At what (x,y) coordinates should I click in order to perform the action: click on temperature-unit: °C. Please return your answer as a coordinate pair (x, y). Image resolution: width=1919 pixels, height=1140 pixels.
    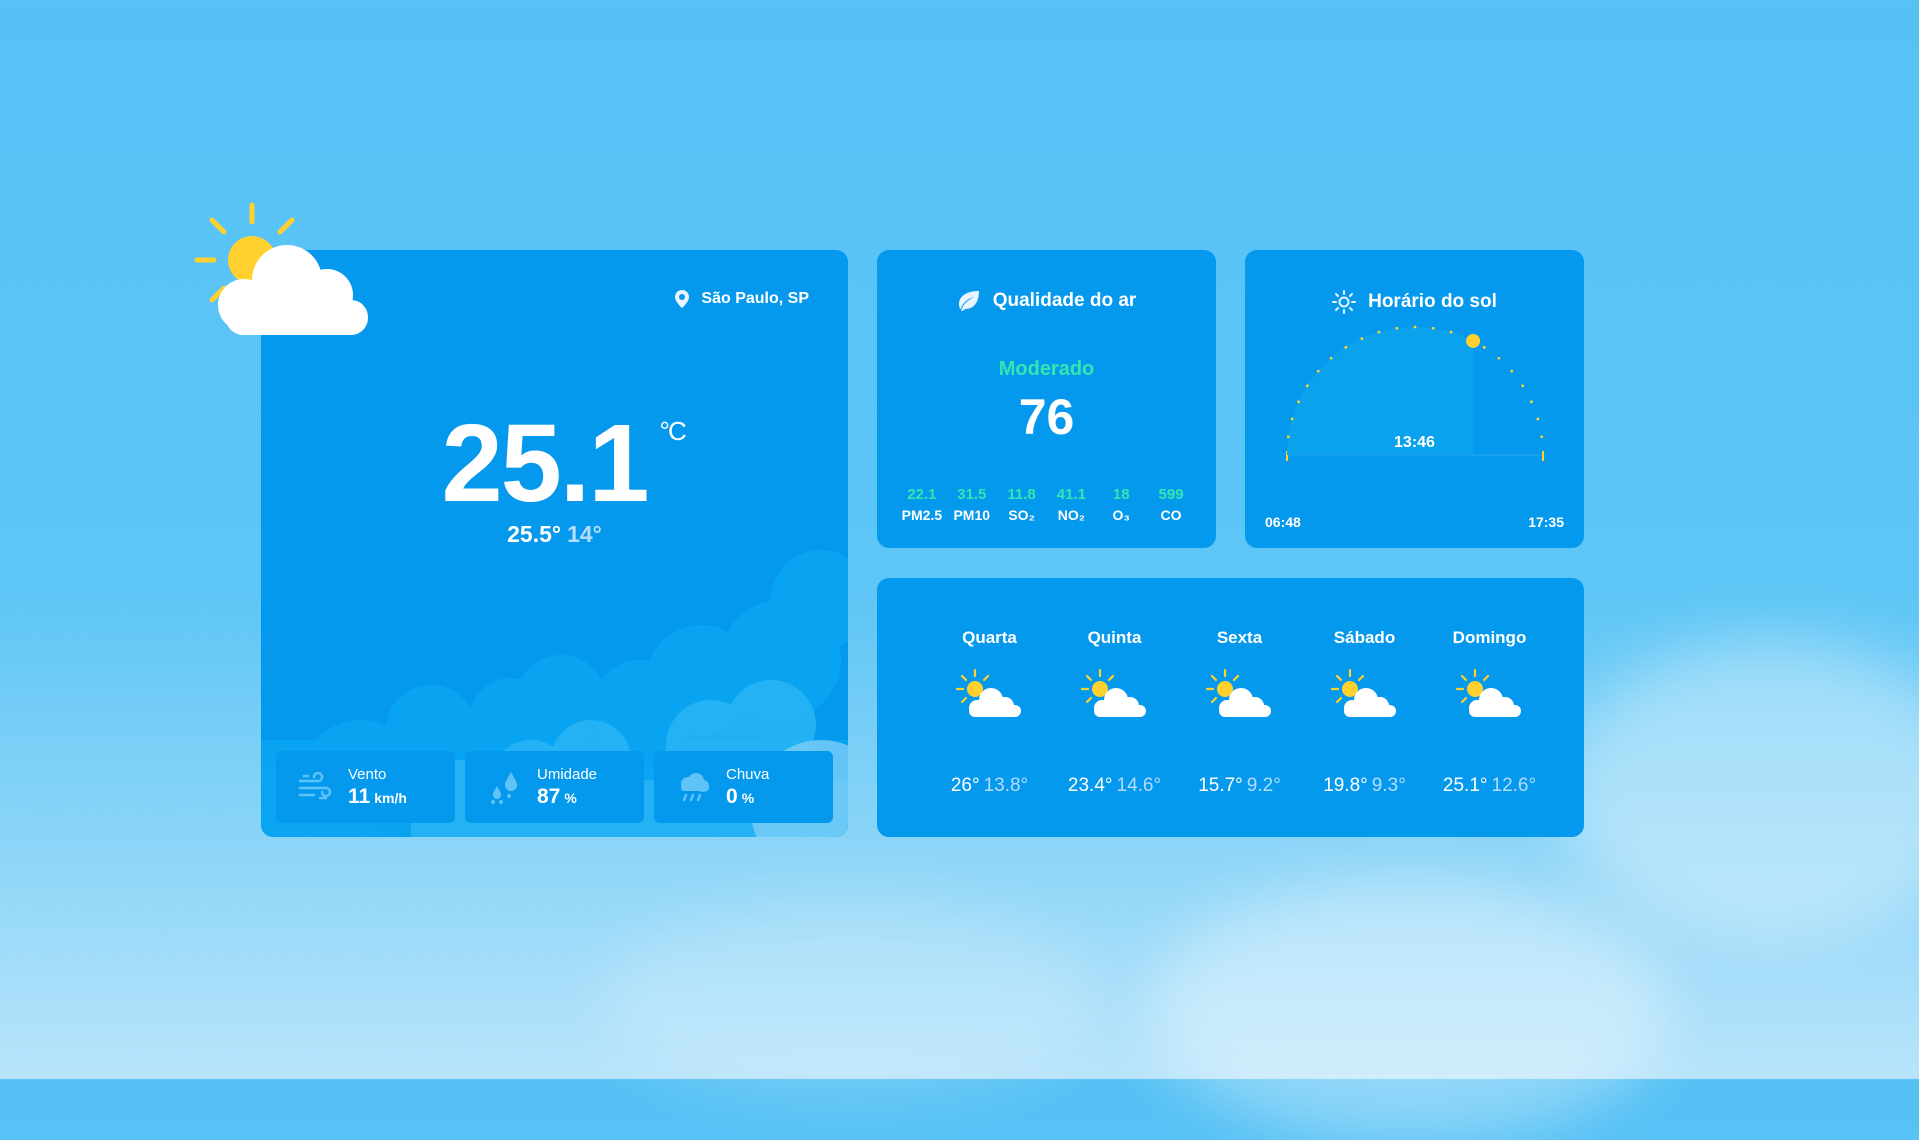
    Looking at the image, I should click on (673, 431).